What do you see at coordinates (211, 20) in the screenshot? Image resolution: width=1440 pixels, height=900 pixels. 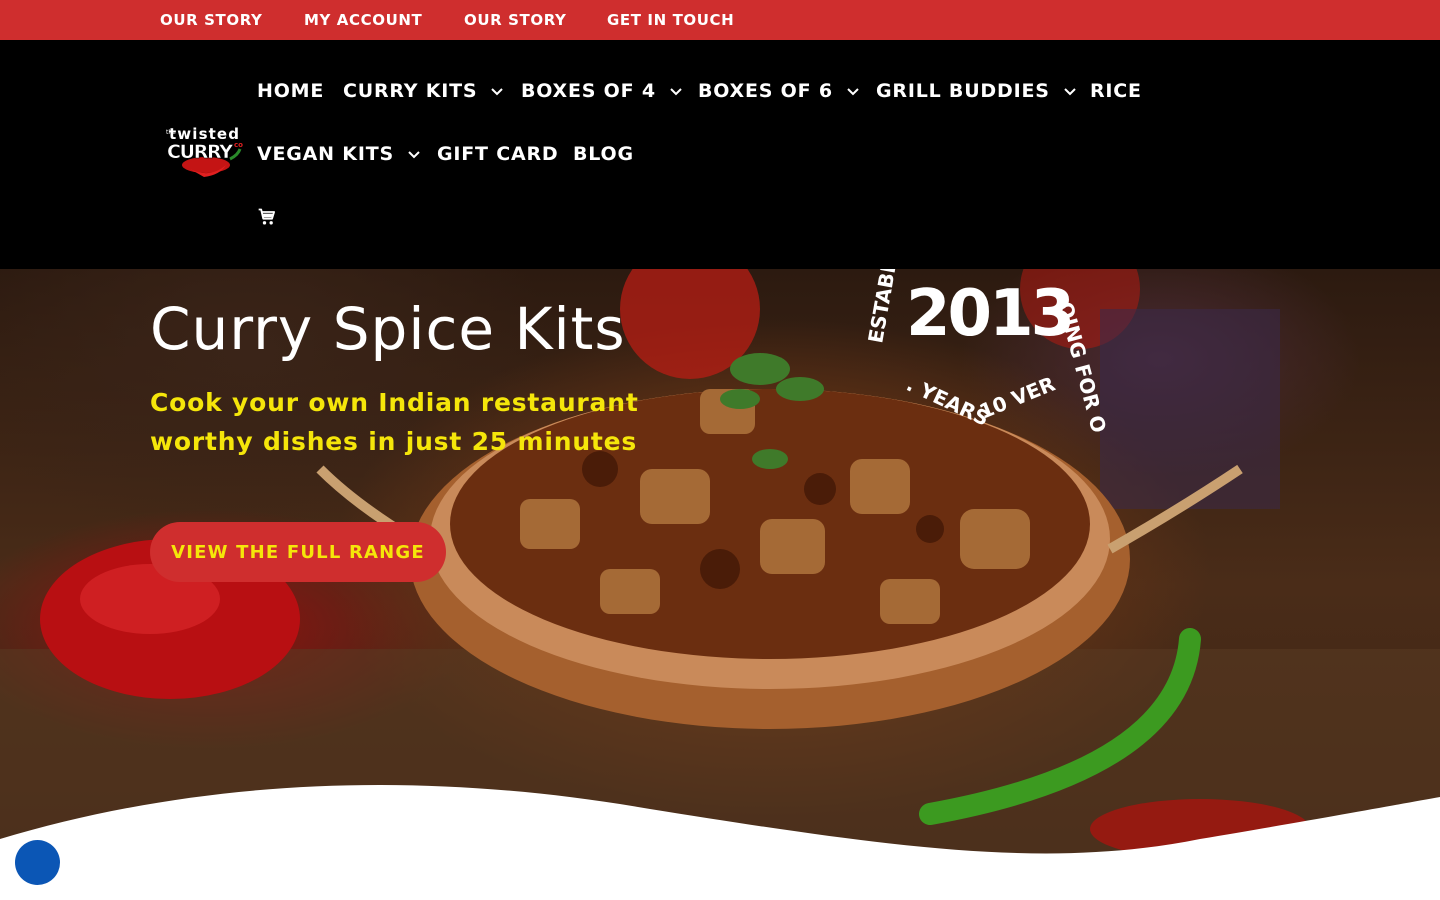 I see `topbar-link-our-story: OUR STORY` at bounding box center [211, 20].